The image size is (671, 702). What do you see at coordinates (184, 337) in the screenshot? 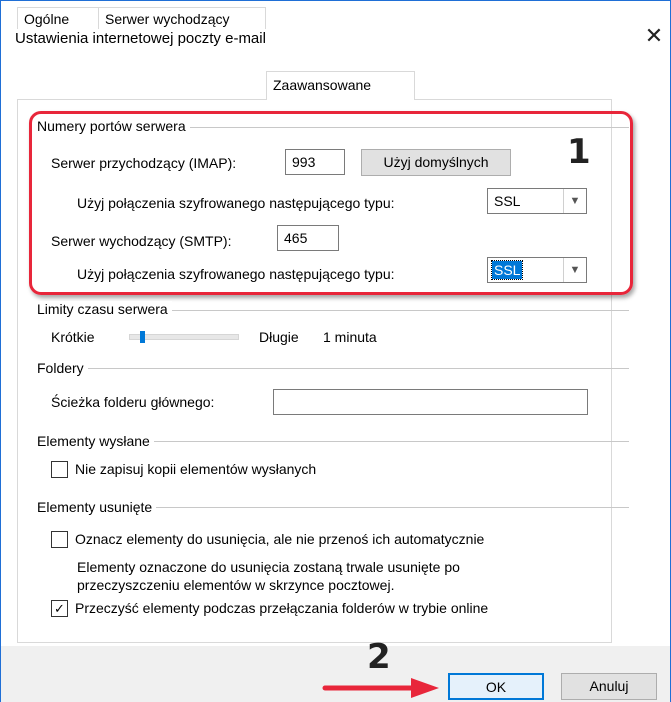
I see `timeout-slider-track` at bounding box center [184, 337].